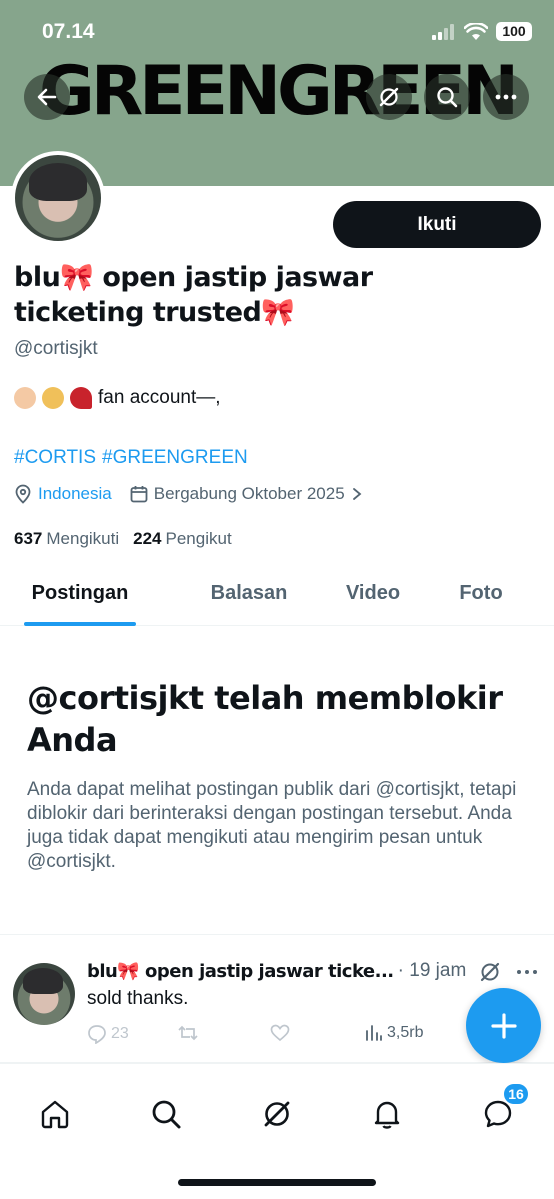 The width and height of the screenshot is (554, 1199). I want to click on status-time: 07.14, so click(68, 31).